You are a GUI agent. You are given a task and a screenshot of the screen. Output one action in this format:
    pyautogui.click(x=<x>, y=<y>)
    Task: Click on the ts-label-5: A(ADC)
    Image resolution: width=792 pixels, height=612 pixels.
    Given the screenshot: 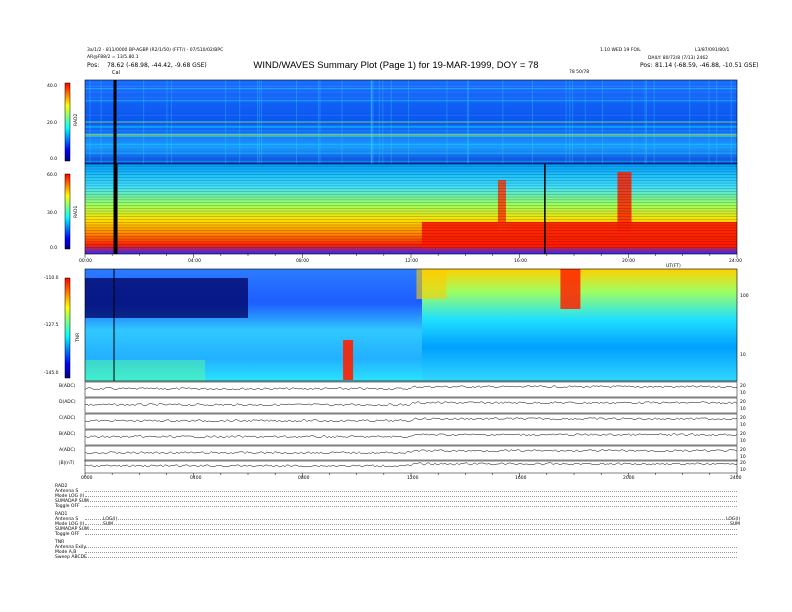 What is the action you would take?
    pyautogui.click(x=67, y=450)
    